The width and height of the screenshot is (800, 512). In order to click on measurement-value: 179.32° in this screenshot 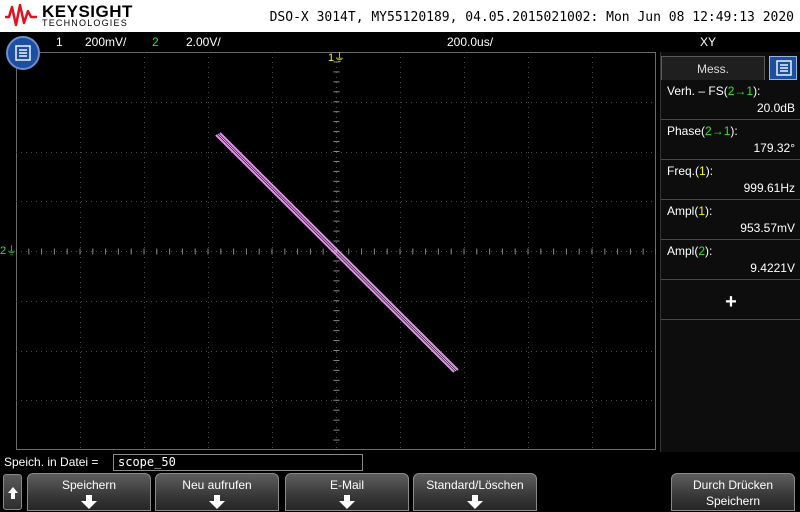, I will do `click(774, 148)`.